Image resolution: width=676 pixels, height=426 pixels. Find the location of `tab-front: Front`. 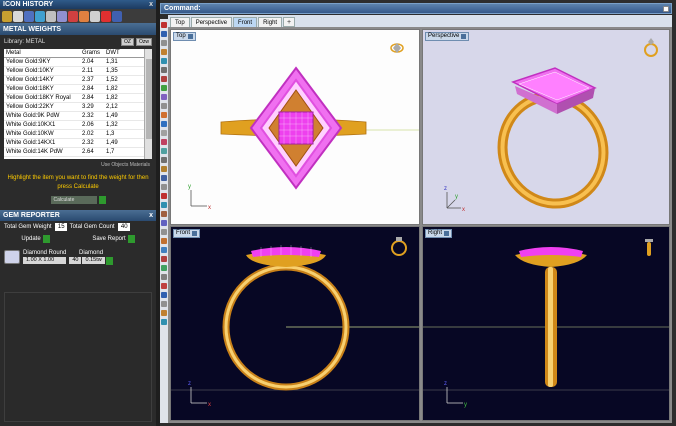

tab-front: Front is located at coordinates (245, 22).